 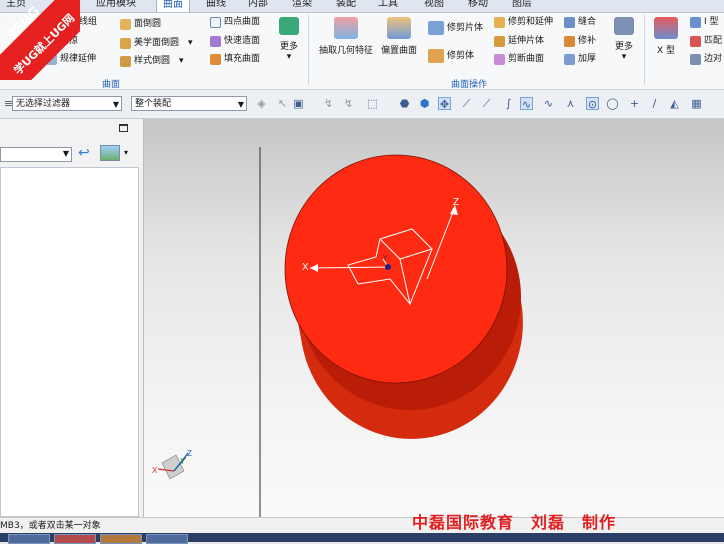 What do you see at coordinates (592, 104) in the screenshot?
I see `arc-center-icon: ⊙` at bounding box center [592, 104].